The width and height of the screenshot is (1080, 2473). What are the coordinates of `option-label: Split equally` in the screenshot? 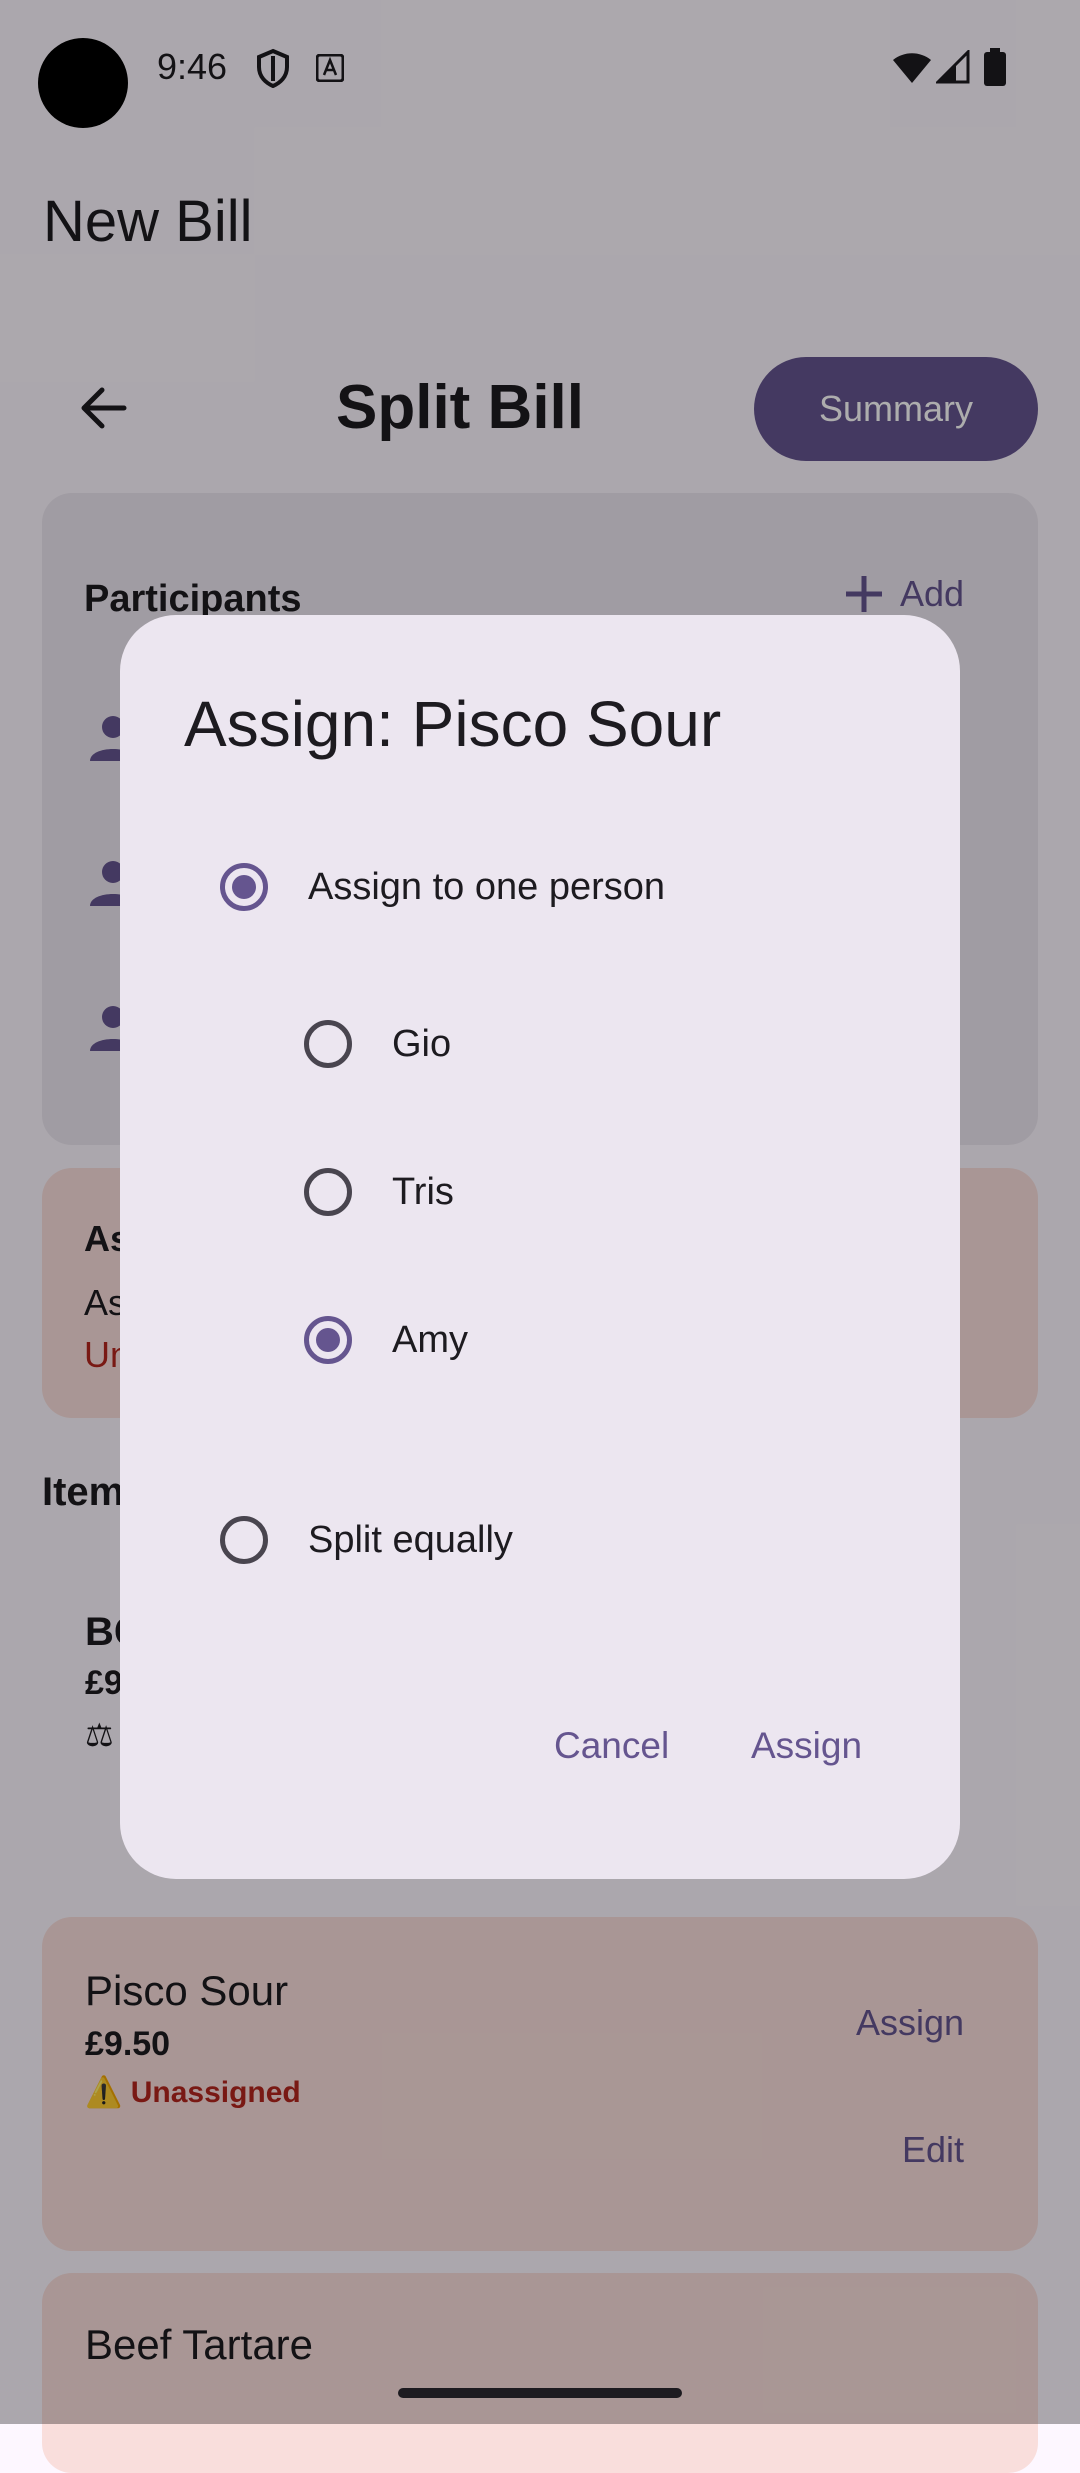 It's located at (410, 1539).